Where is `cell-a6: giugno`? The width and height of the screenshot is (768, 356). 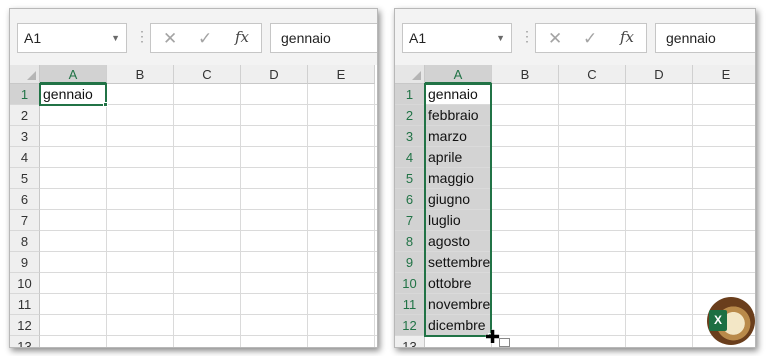
cell-a6: giugno is located at coordinates (447, 199).